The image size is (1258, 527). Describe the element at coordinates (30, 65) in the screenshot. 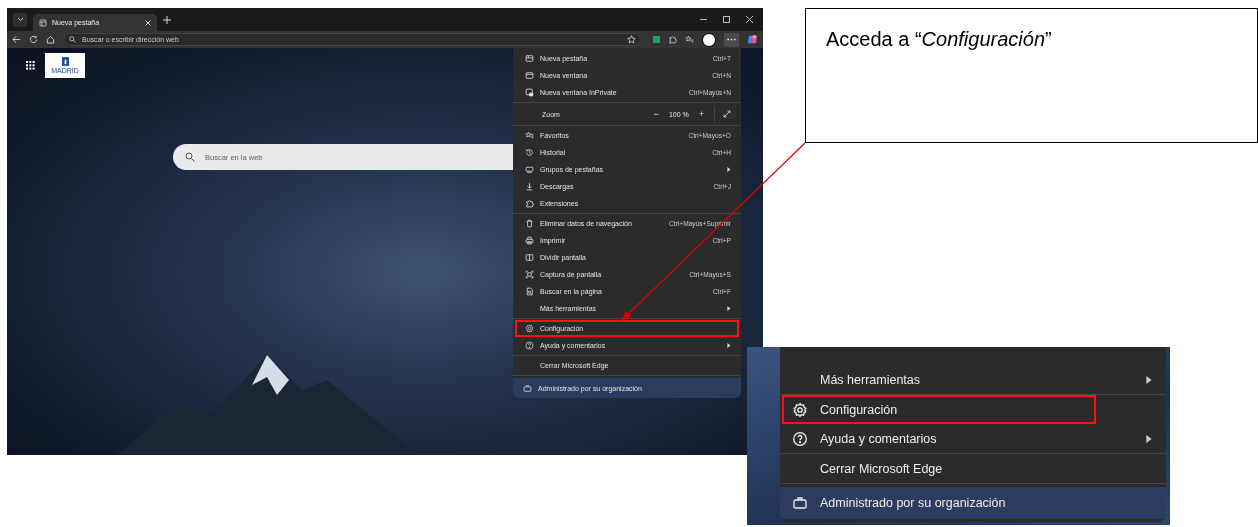

I see `apps-grid-icon` at that location.